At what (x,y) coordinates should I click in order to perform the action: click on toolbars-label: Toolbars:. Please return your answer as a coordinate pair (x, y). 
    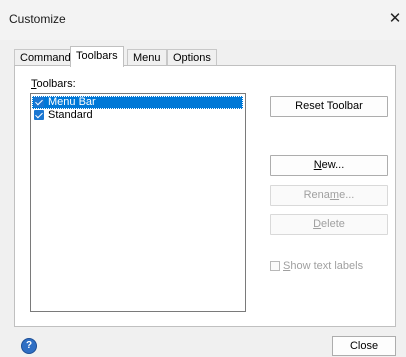
    Looking at the image, I should click on (53, 84).